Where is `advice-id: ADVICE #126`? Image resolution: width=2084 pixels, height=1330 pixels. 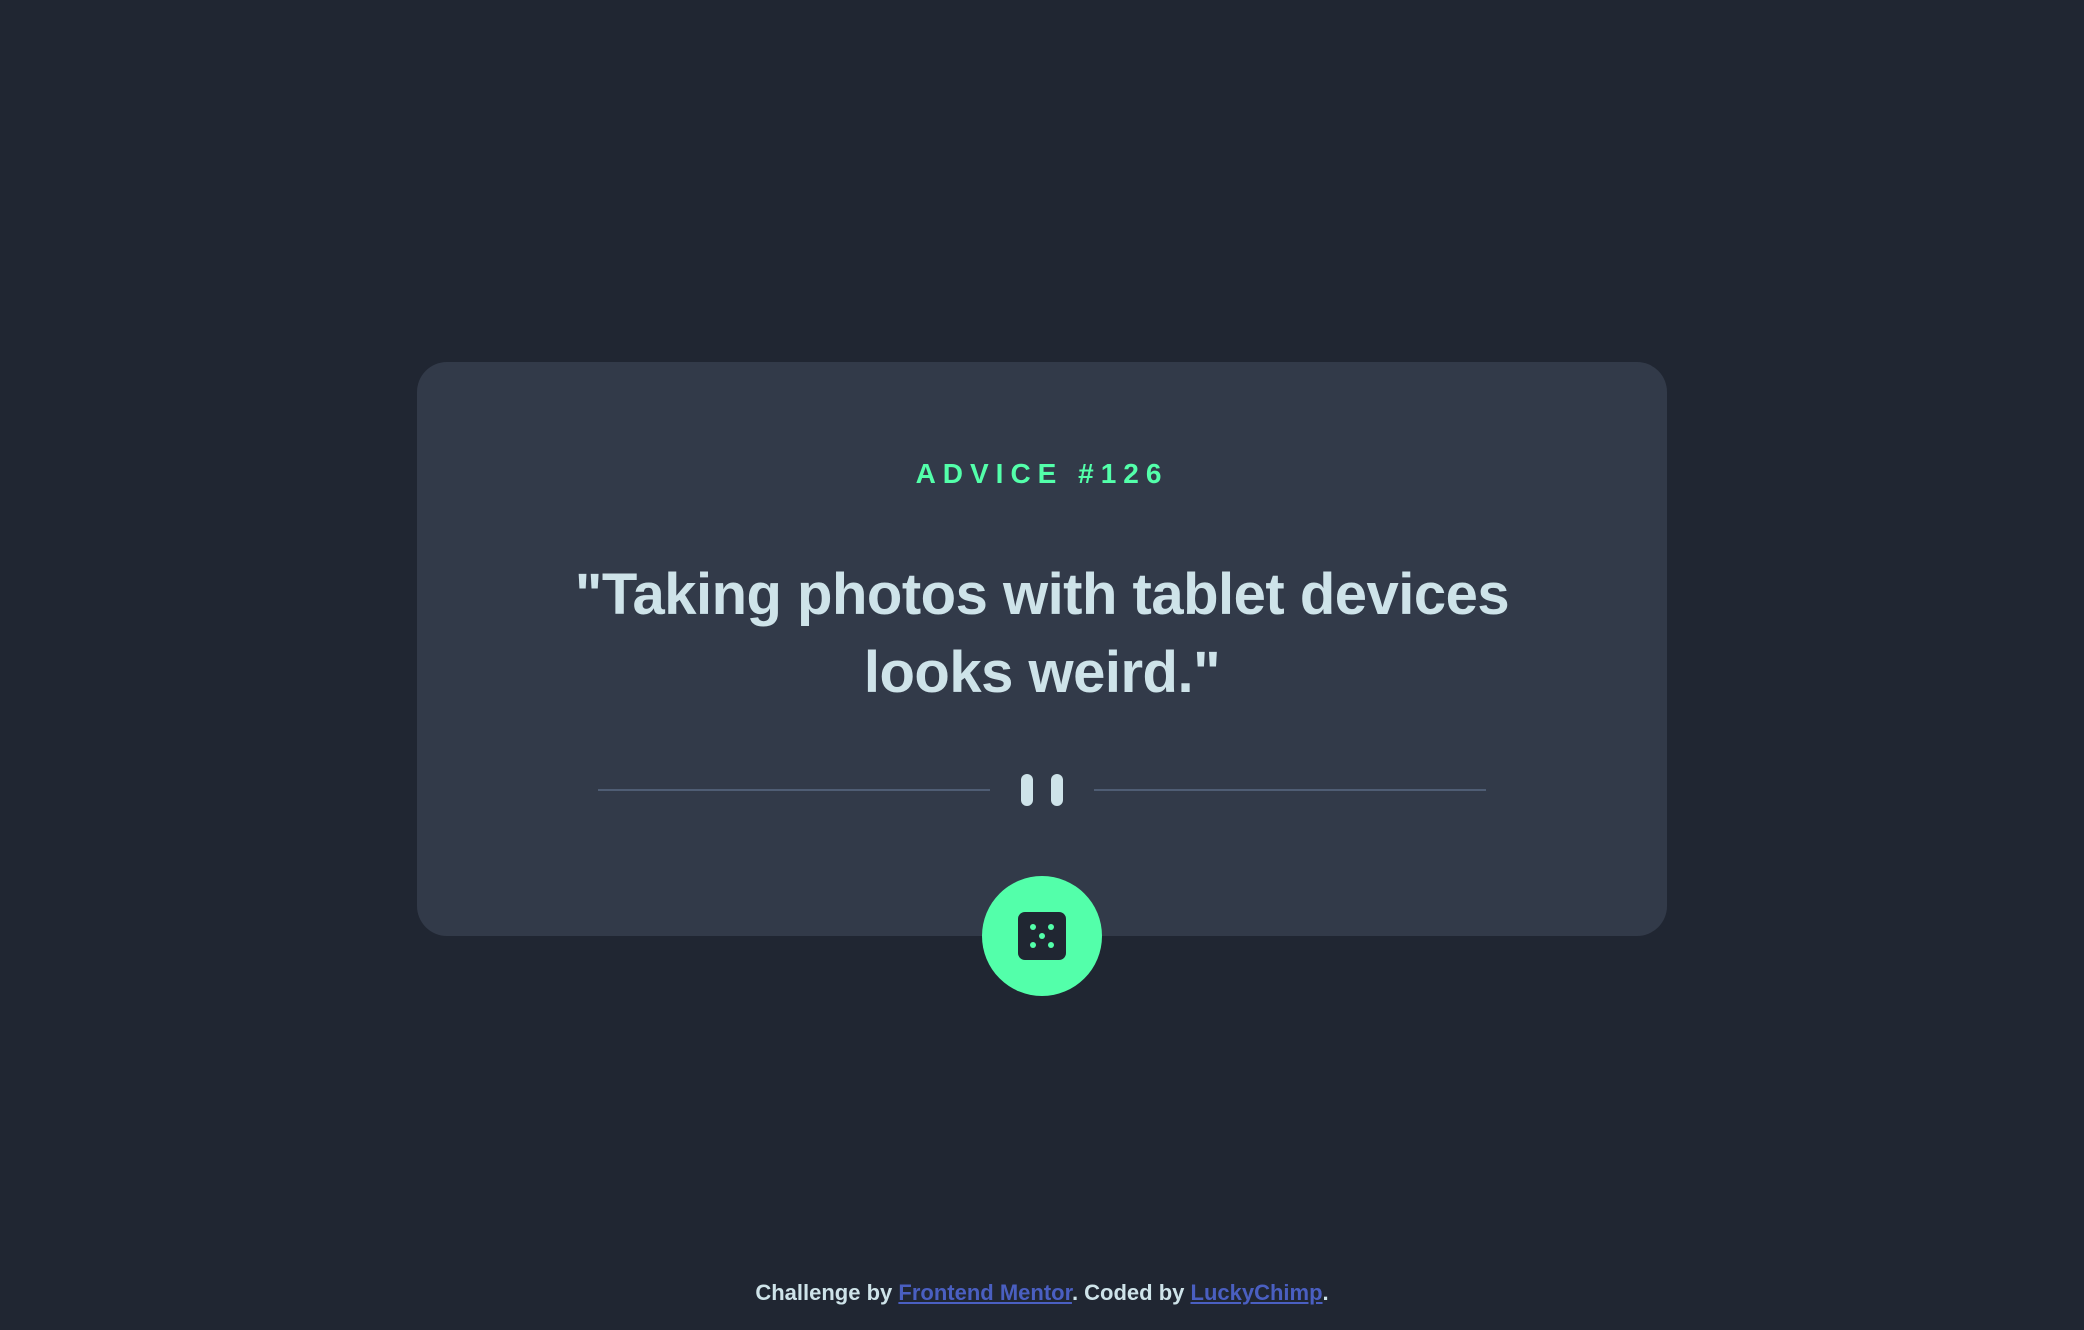
advice-id: ADVICE #126 is located at coordinates (1042, 473).